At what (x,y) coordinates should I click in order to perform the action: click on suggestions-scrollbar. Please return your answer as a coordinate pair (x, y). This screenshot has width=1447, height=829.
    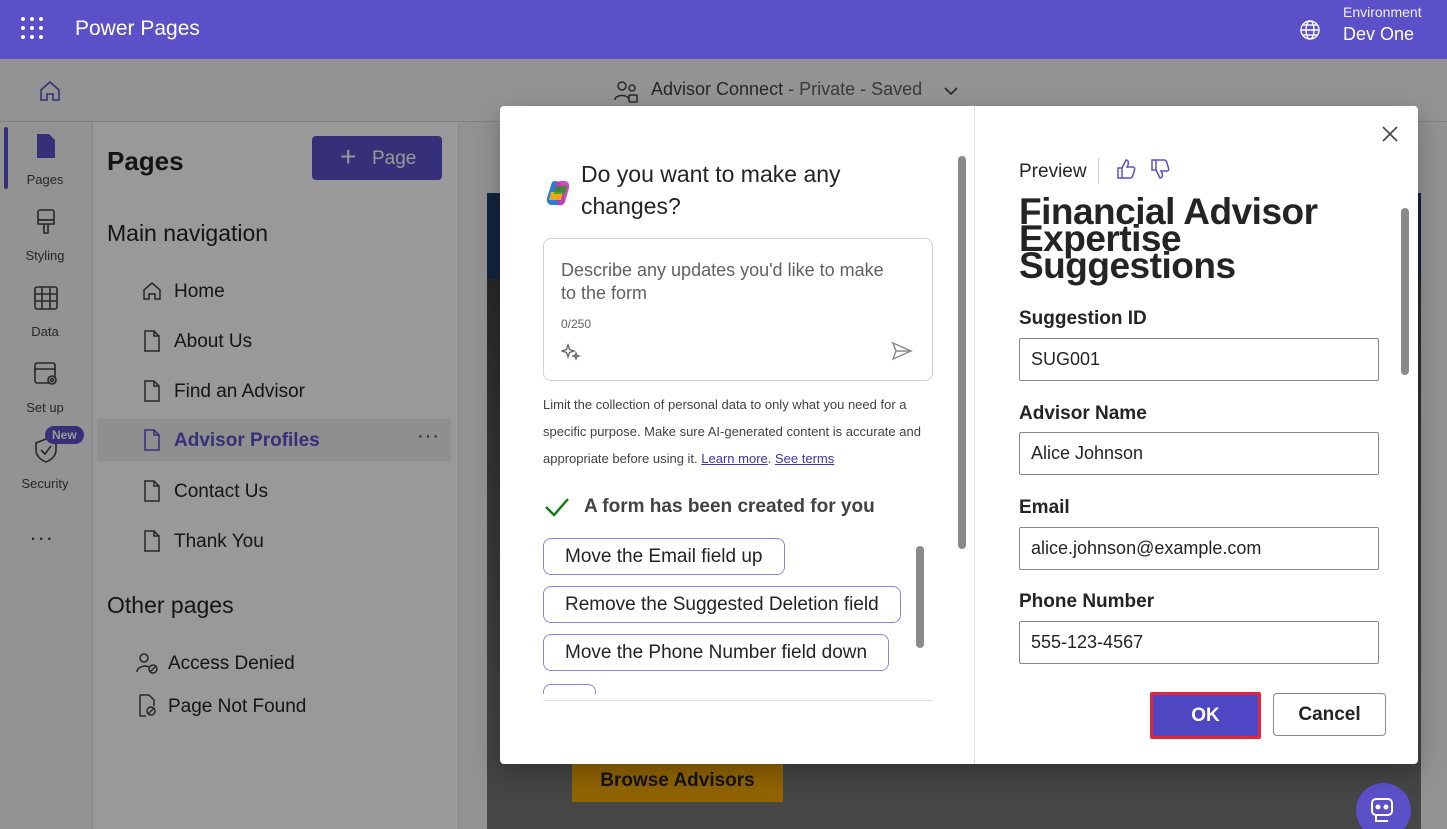
    Looking at the image, I should click on (920, 597).